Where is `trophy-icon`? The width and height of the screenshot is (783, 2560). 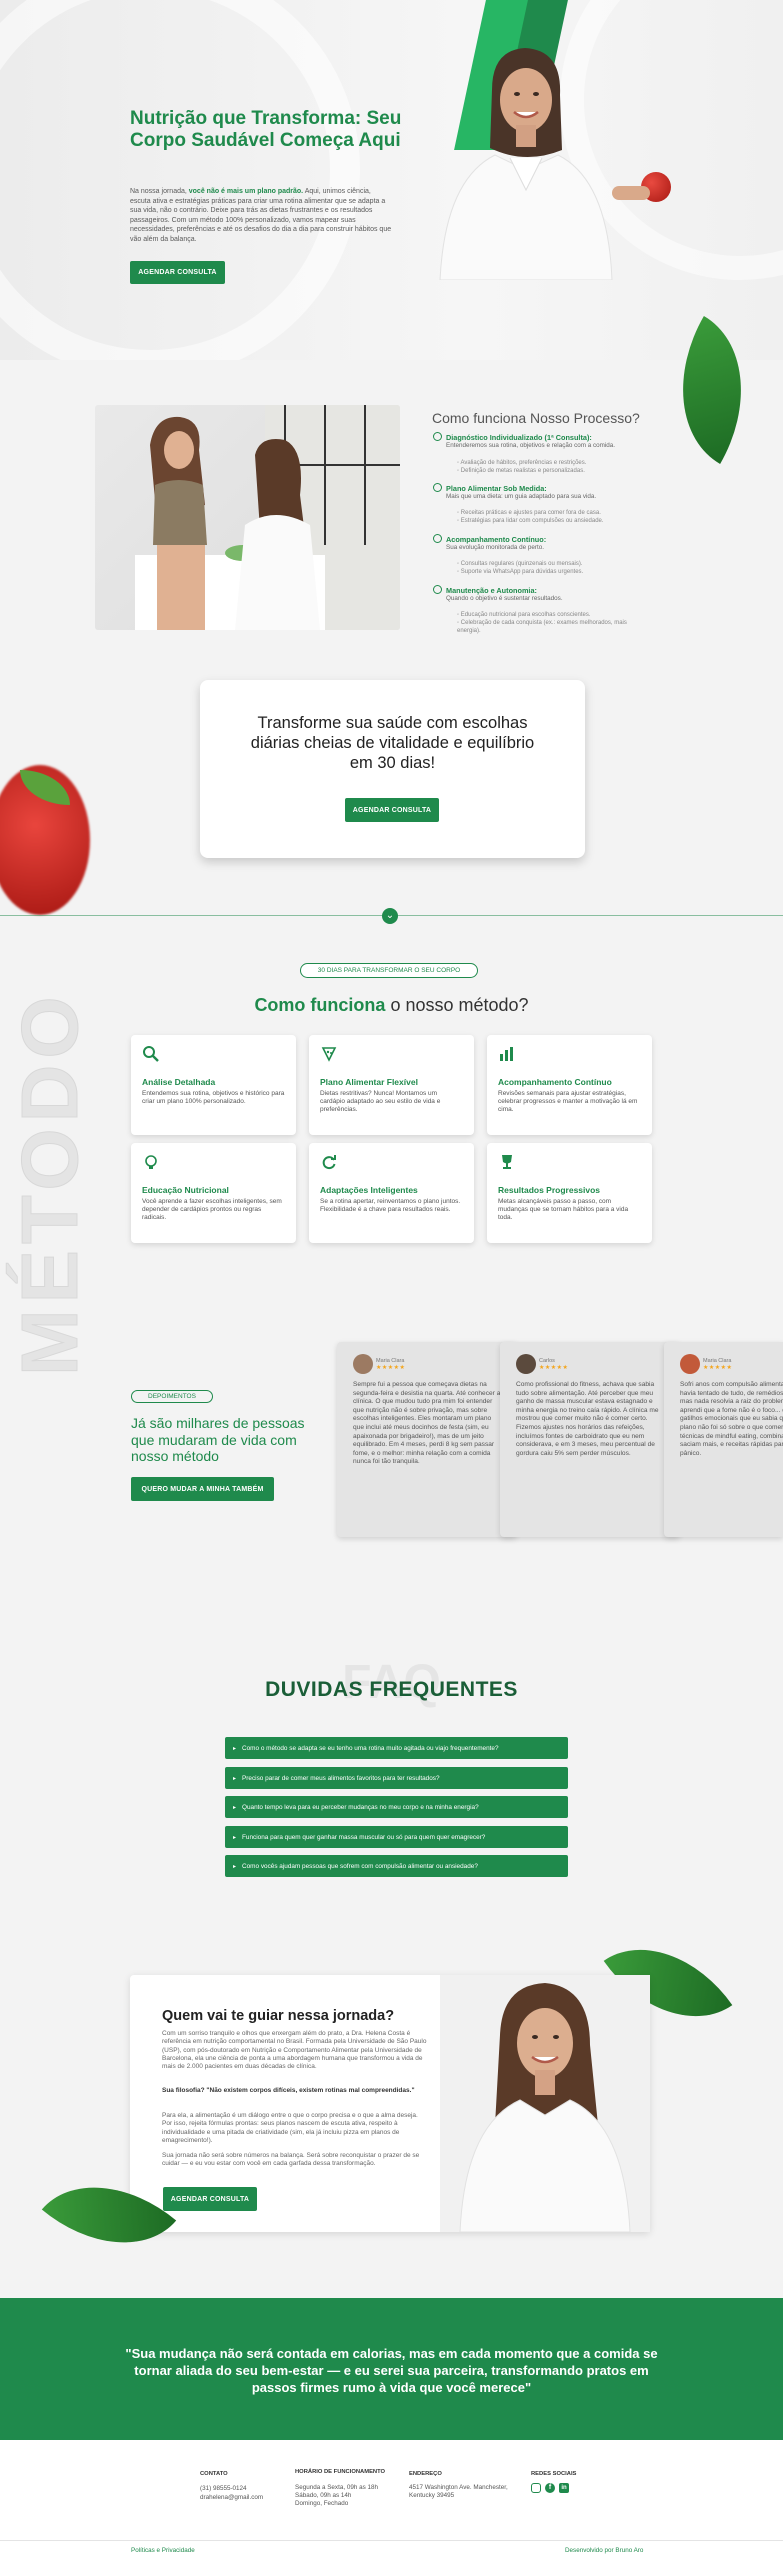
trophy-icon is located at coordinates (508, 1163).